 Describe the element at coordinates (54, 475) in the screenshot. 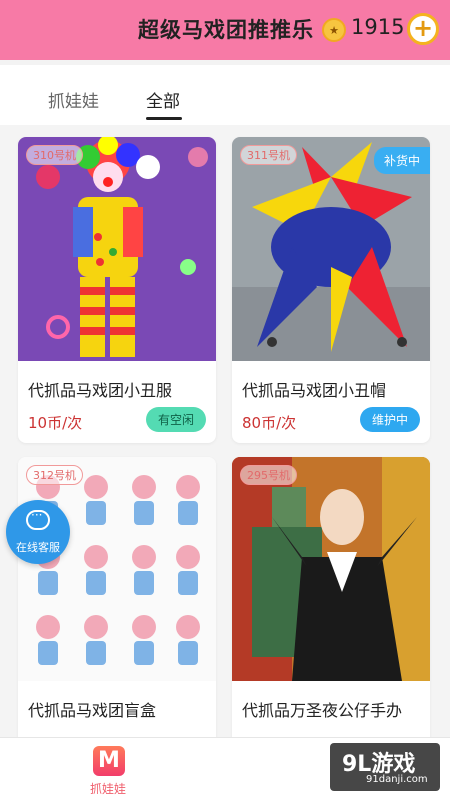

I see `machine-number-badge: 312号机` at that location.